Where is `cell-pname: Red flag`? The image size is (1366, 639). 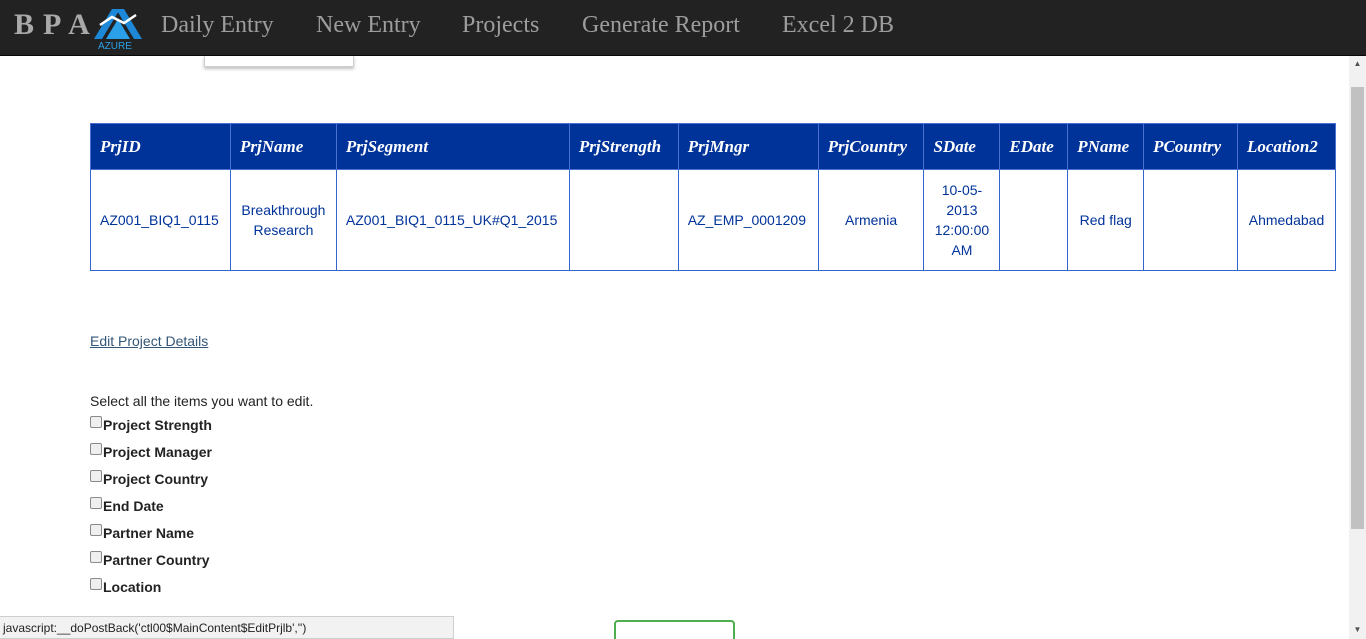 cell-pname: Red flag is located at coordinates (1106, 220).